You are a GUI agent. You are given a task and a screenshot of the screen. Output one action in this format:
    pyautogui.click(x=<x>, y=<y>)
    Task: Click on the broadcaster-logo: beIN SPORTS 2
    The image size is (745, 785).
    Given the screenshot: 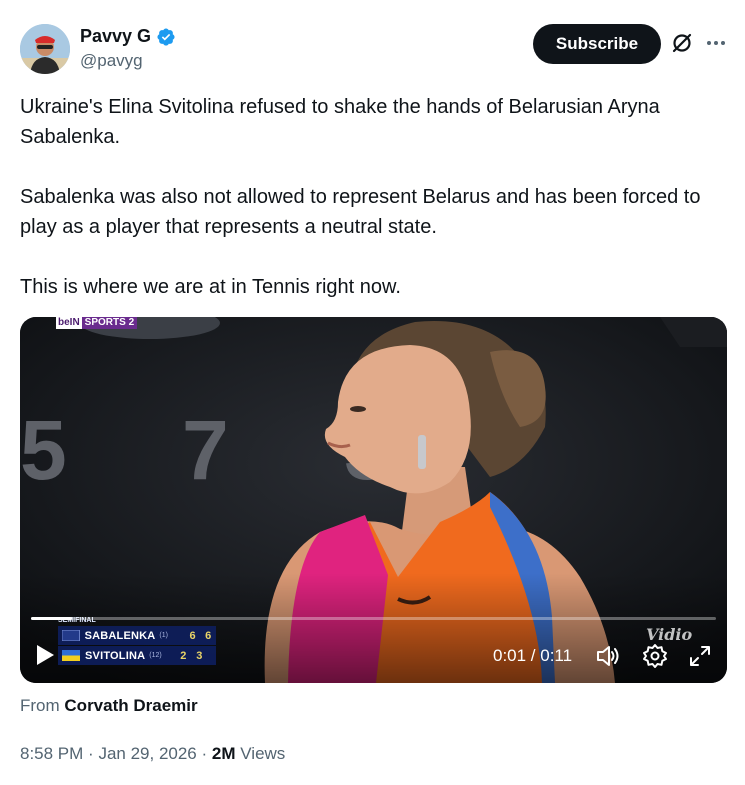 What is the action you would take?
    pyautogui.click(x=97, y=323)
    